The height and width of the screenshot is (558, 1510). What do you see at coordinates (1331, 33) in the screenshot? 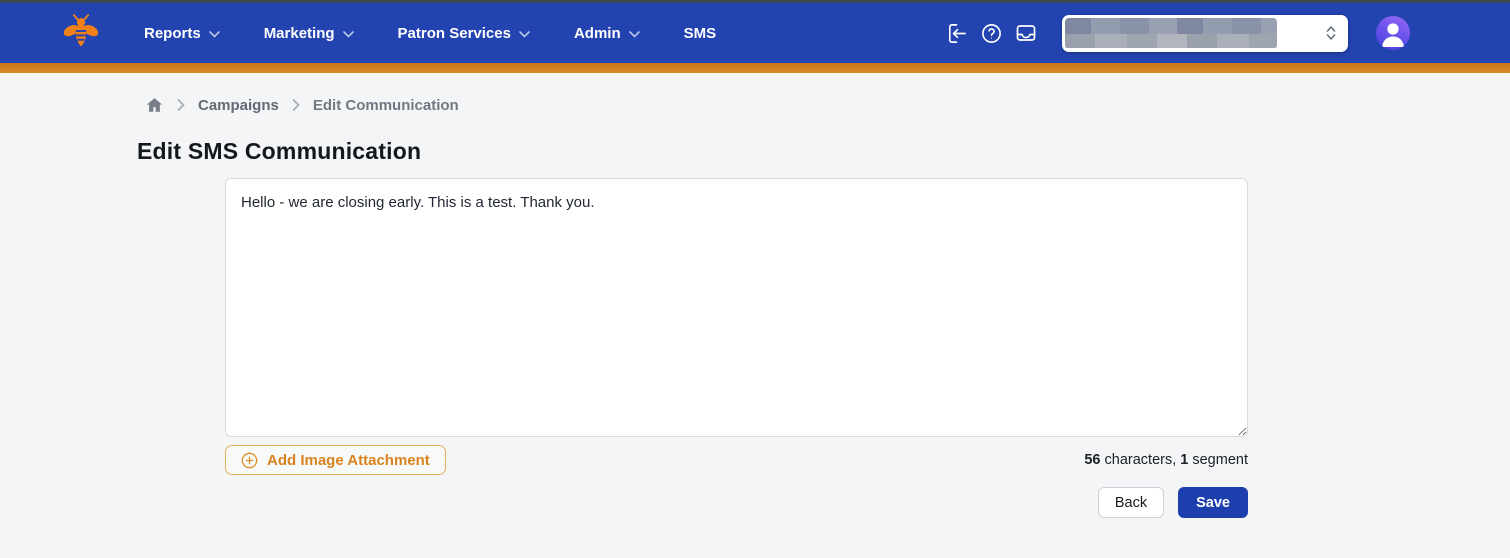
I see `select-stepper-icon` at bounding box center [1331, 33].